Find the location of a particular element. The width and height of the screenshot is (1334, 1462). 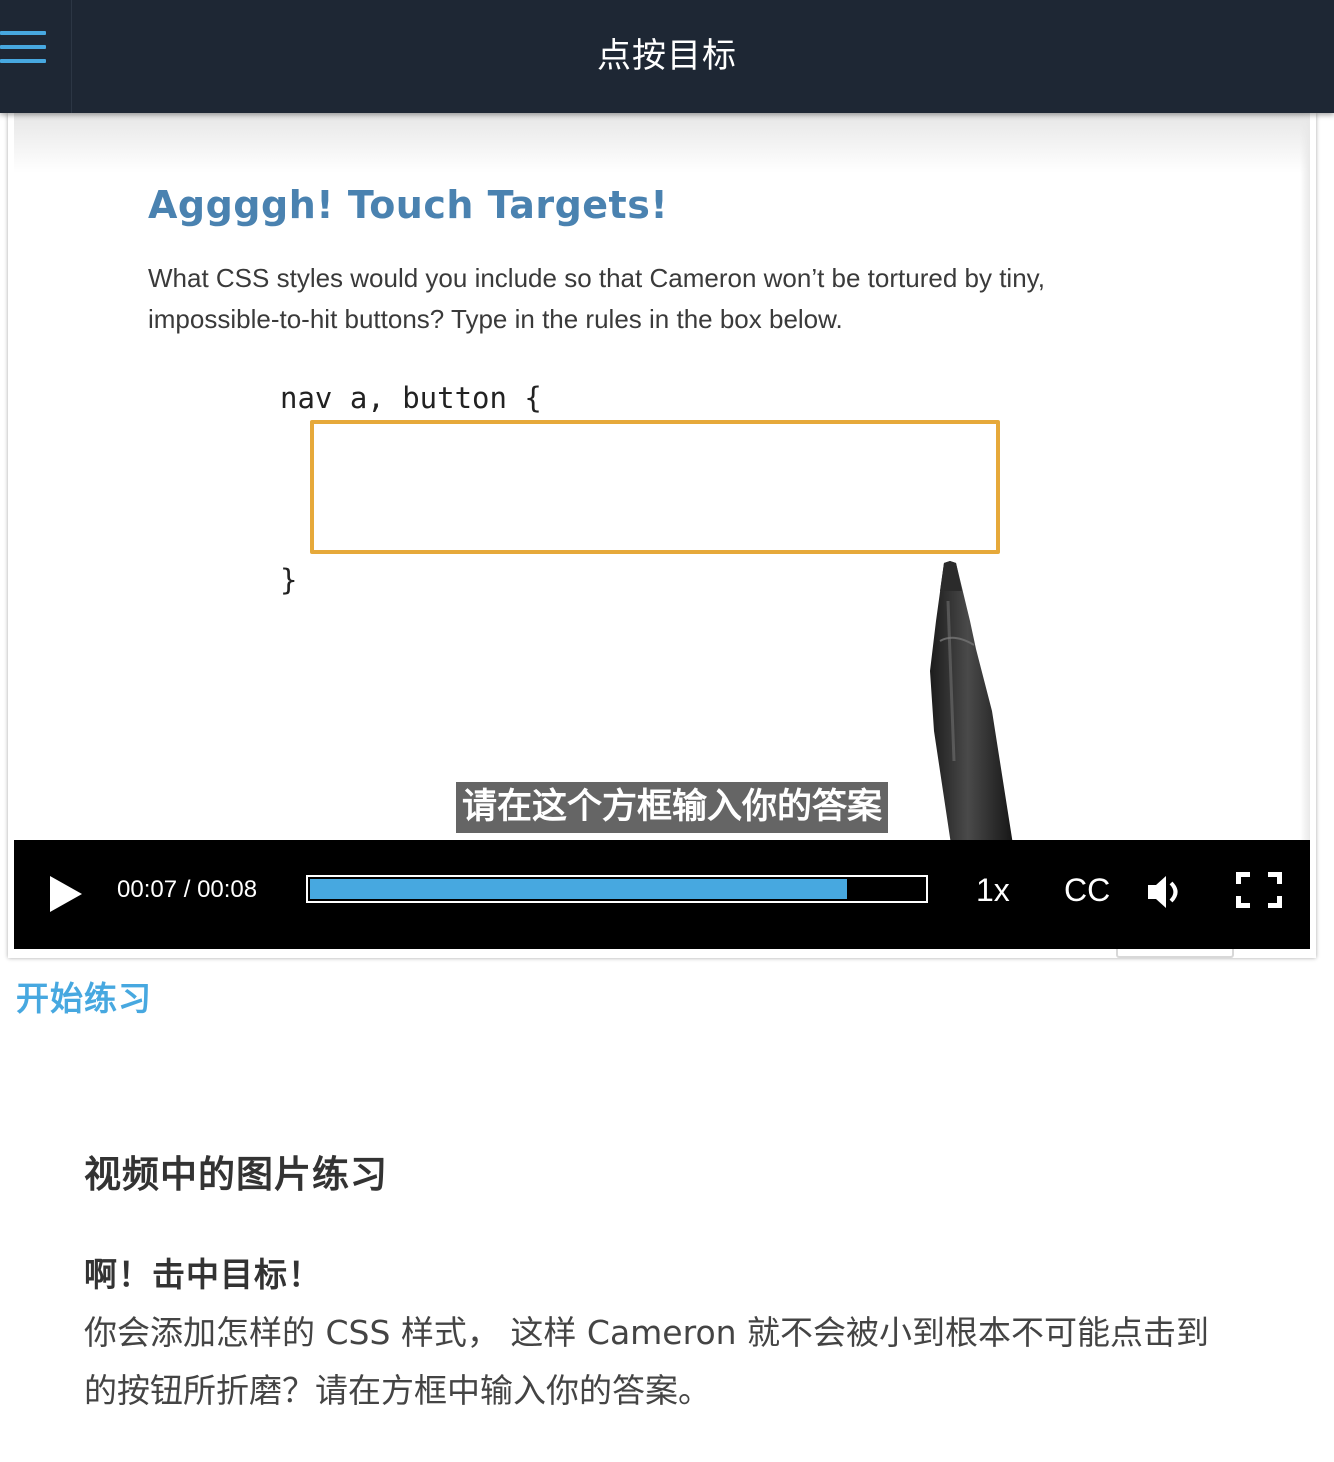

player-controls: 00:07 / 00:08 1x CC is located at coordinates (662, 894).